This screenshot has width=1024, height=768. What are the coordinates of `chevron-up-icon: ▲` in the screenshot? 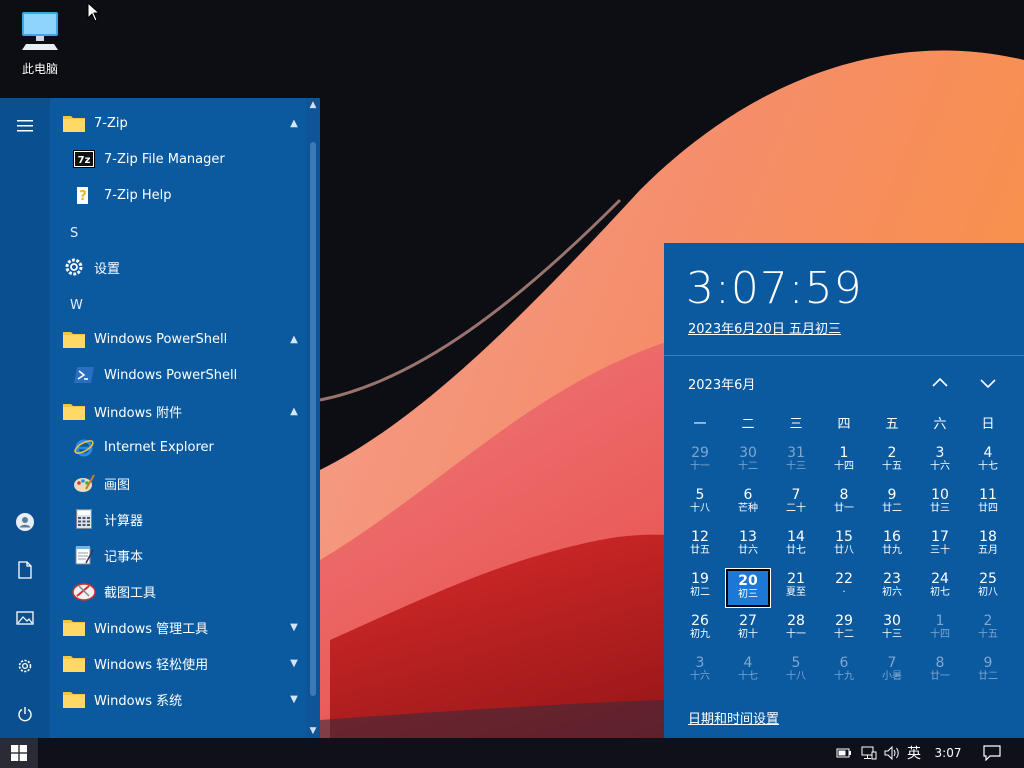 It's located at (294, 339).